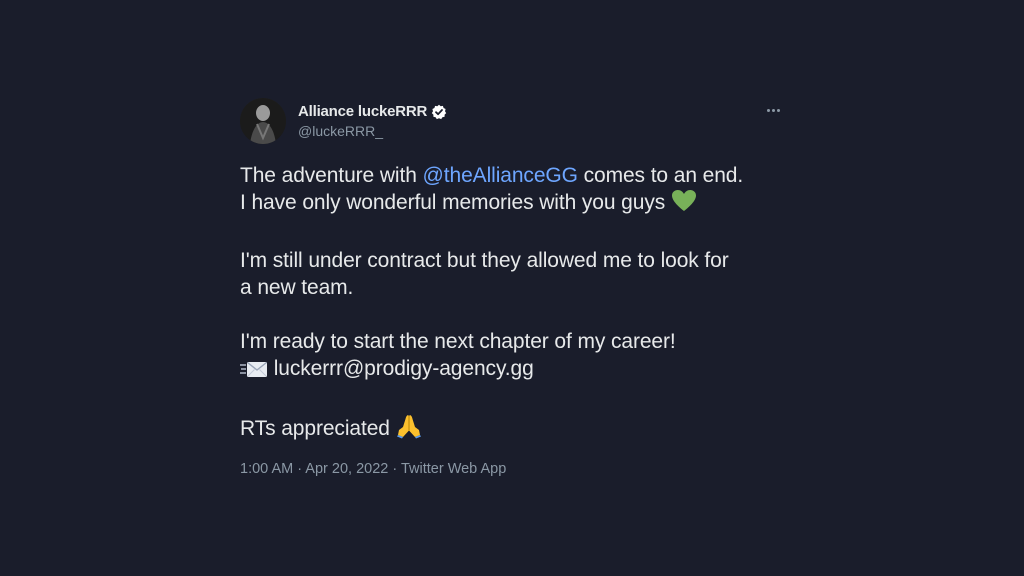 This screenshot has height=576, width=1024. What do you see at coordinates (512, 370) in the screenshot?
I see `text-line: luckerrr@prodigy-agency.gg` at bounding box center [512, 370].